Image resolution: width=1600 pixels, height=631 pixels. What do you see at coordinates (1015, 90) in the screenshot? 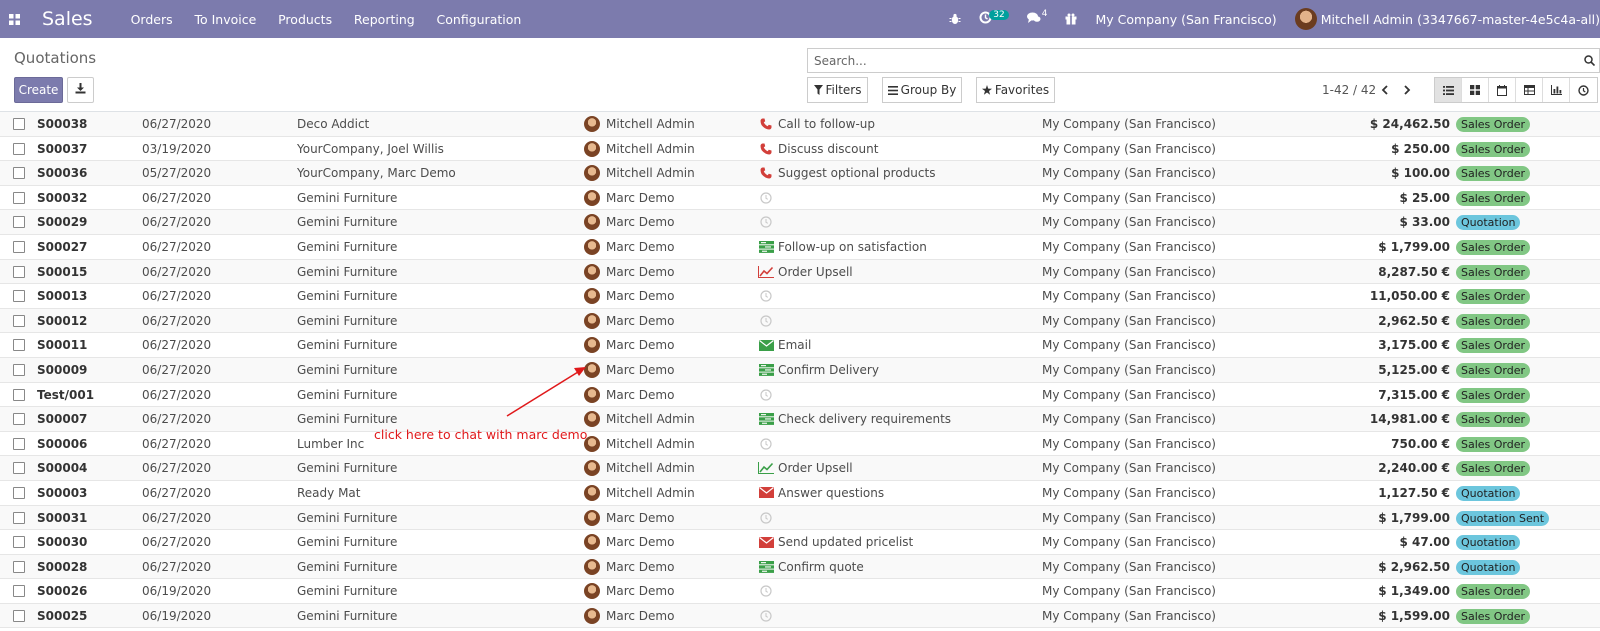
I see `favorites-button: Favorites` at bounding box center [1015, 90].